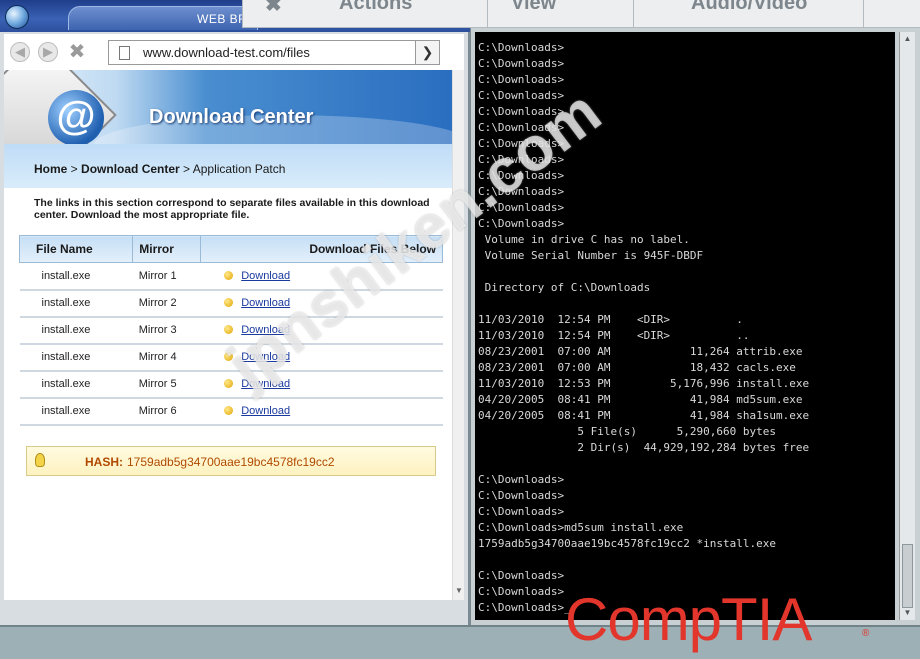  I want to click on actions-menu: Actions, so click(375, 7).